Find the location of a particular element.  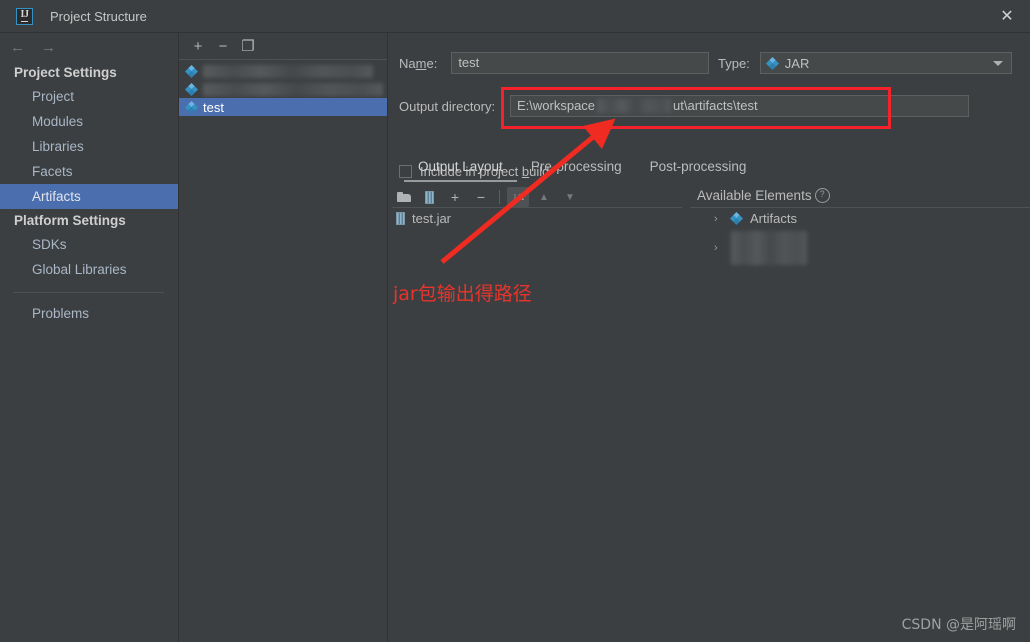

back-arrow-icon: ← is located at coordinates (17, 47).